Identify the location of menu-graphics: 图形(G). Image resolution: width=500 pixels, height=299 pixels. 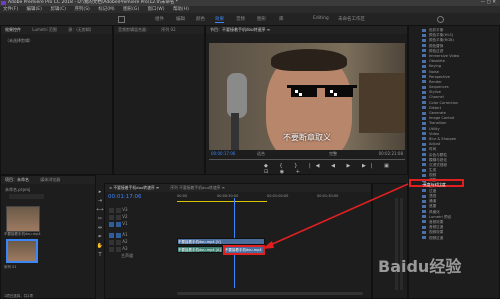
(131, 9).